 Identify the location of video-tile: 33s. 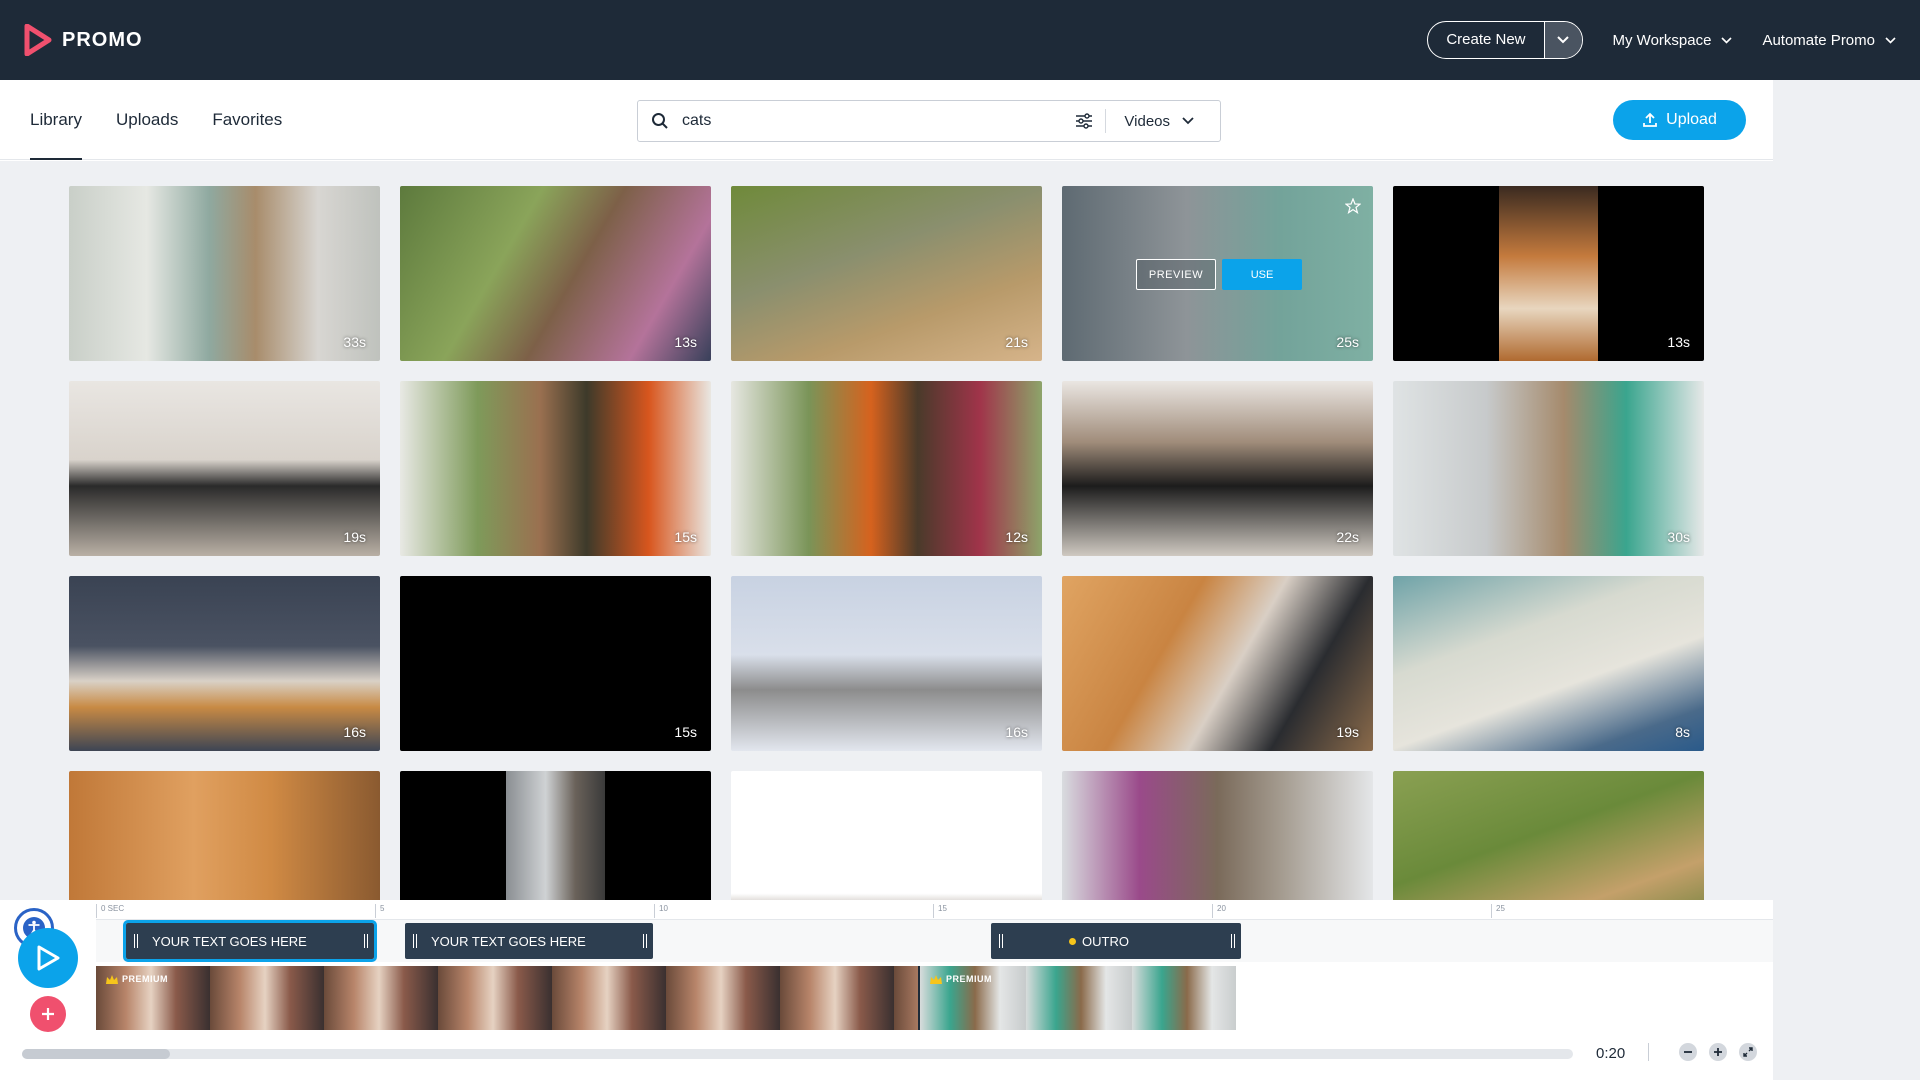
(224, 273).